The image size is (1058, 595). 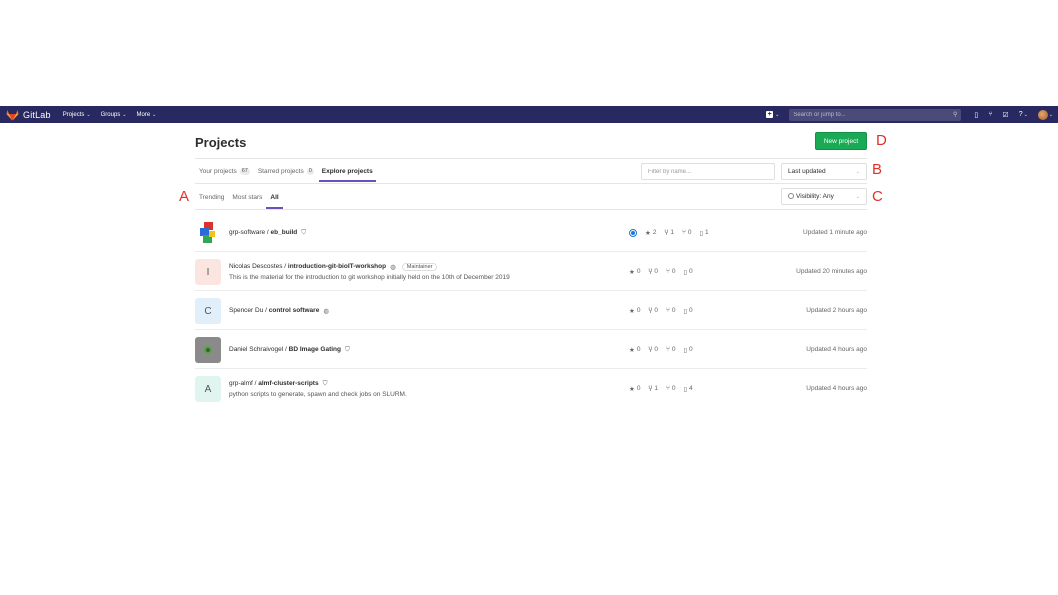 What do you see at coordinates (275, 197) in the screenshot?
I see `tab-all: All` at bounding box center [275, 197].